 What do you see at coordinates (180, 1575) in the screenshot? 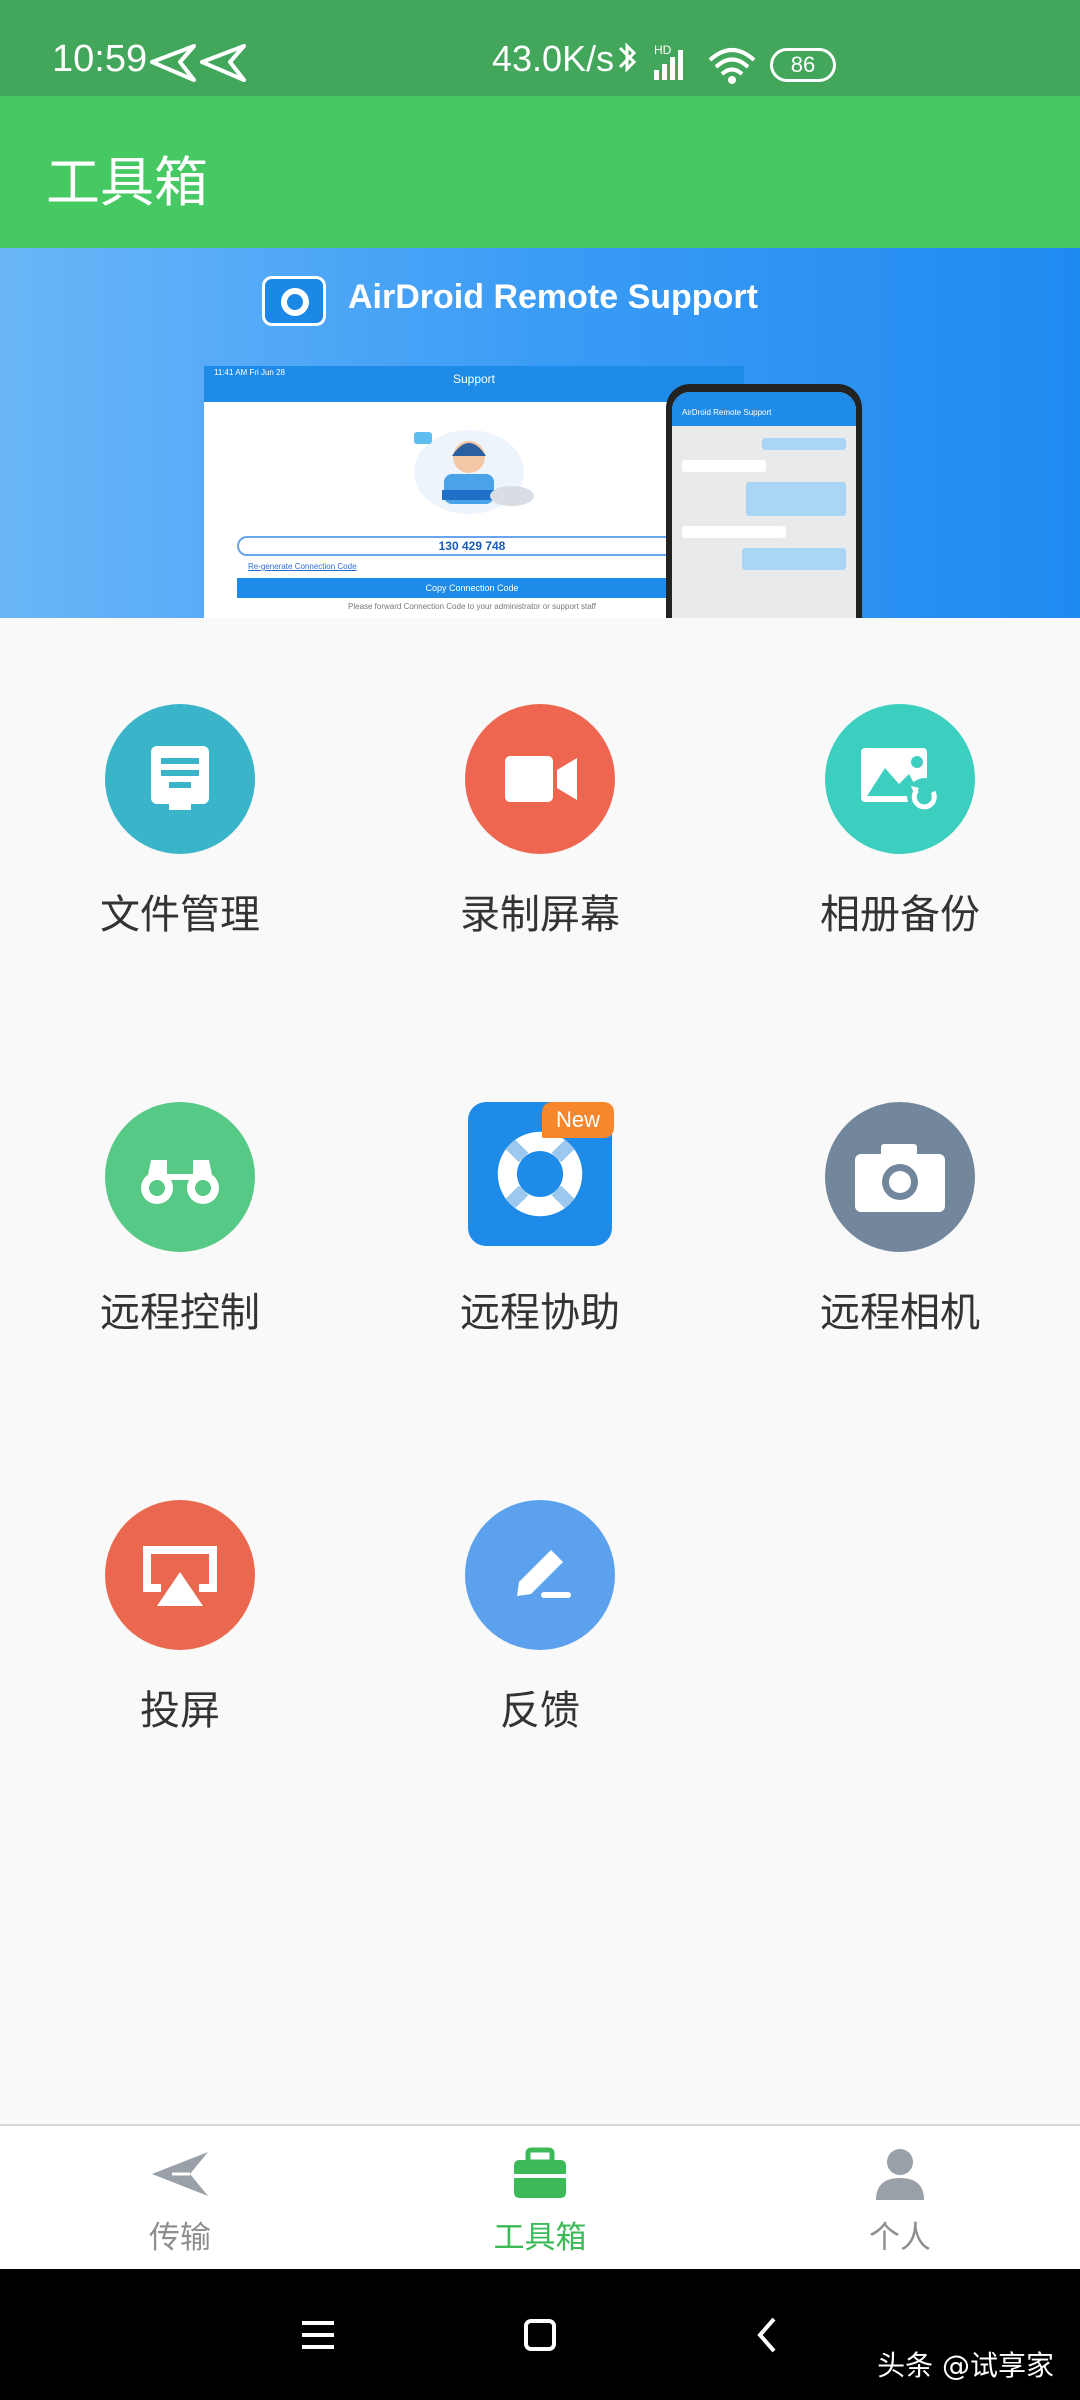
I see `screen-cast-icon` at bounding box center [180, 1575].